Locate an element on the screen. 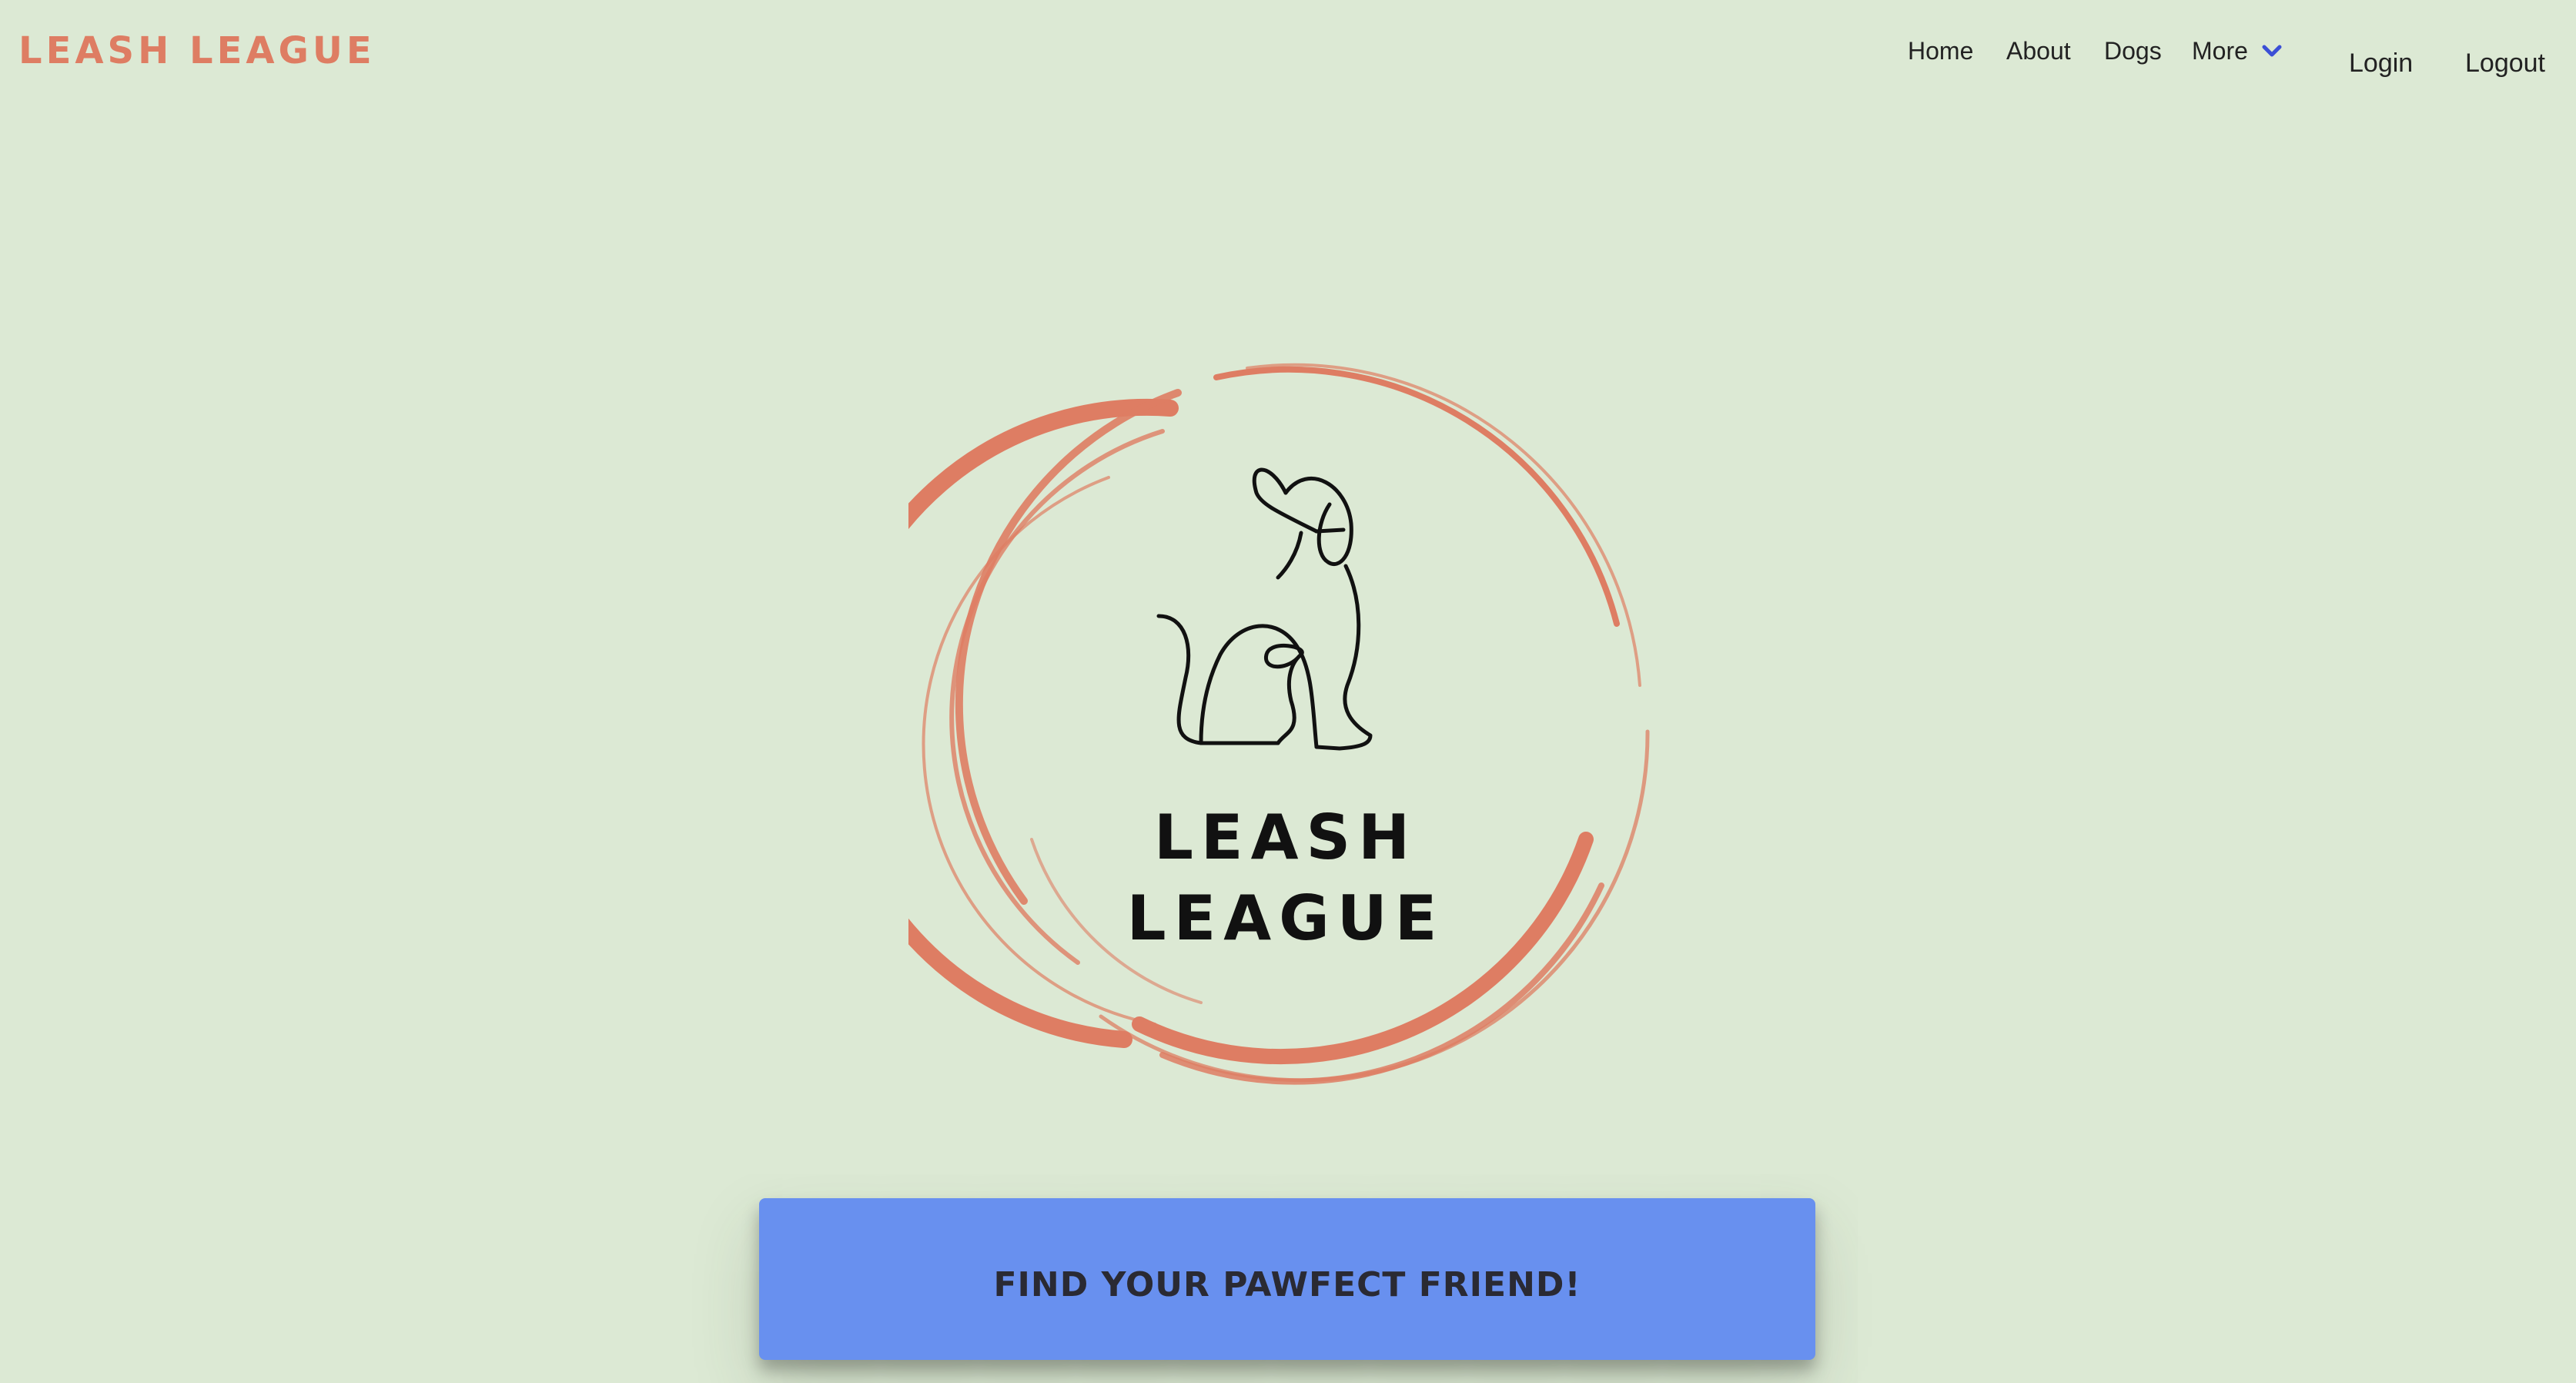 The width and height of the screenshot is (2576, 1383). chevron-down-icon is located at coordinates (2272, 51).